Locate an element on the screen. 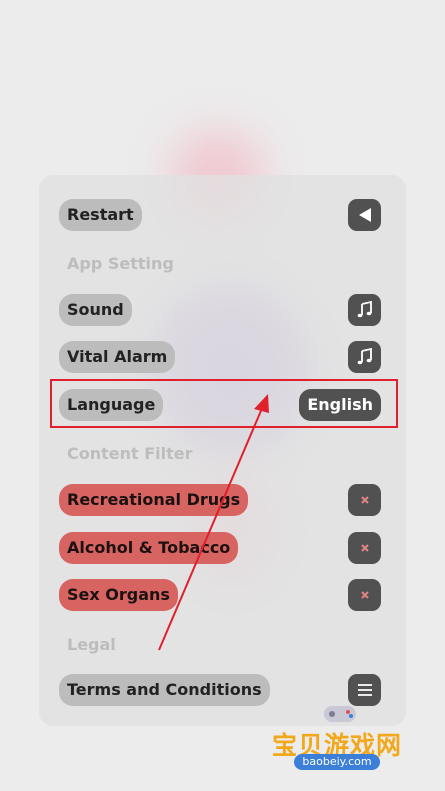  watermark-site: baobeiy.com is located at coordinates (337, 762).